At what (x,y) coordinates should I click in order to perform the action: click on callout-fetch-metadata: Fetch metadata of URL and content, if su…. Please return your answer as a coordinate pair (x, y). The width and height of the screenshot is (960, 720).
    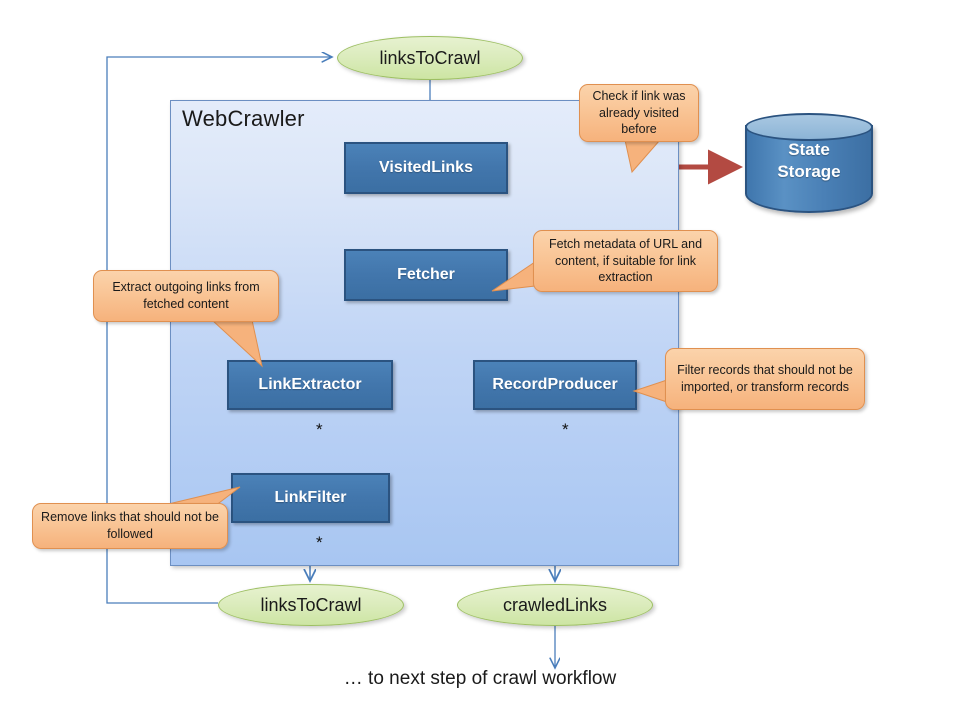
    Looking at the image, I should click on (625, 261).